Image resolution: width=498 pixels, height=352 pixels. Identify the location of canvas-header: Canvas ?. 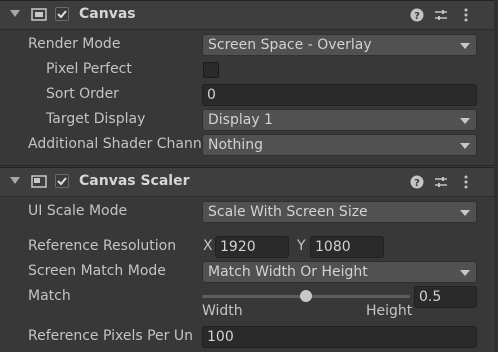
(249, 15).